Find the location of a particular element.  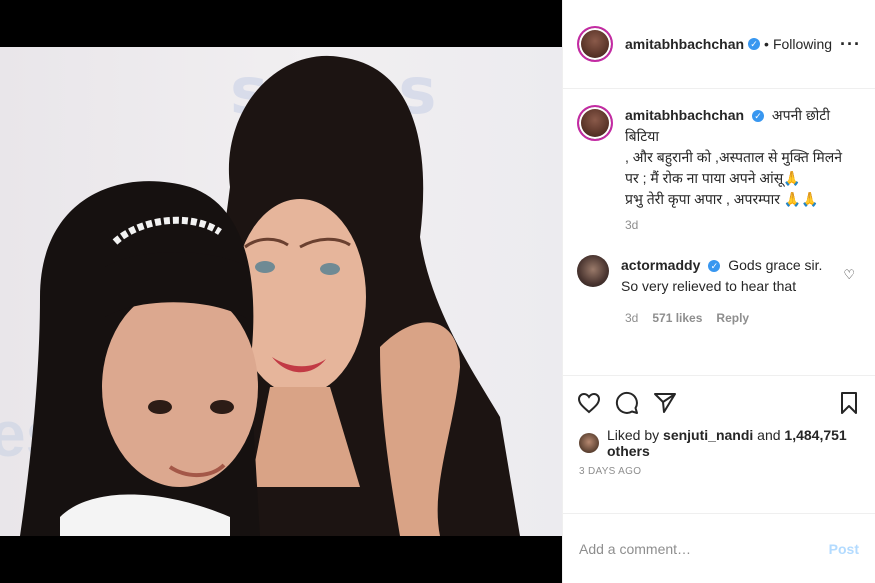

caption-username: amitabhbachchan is located at coordinates (684, 115).